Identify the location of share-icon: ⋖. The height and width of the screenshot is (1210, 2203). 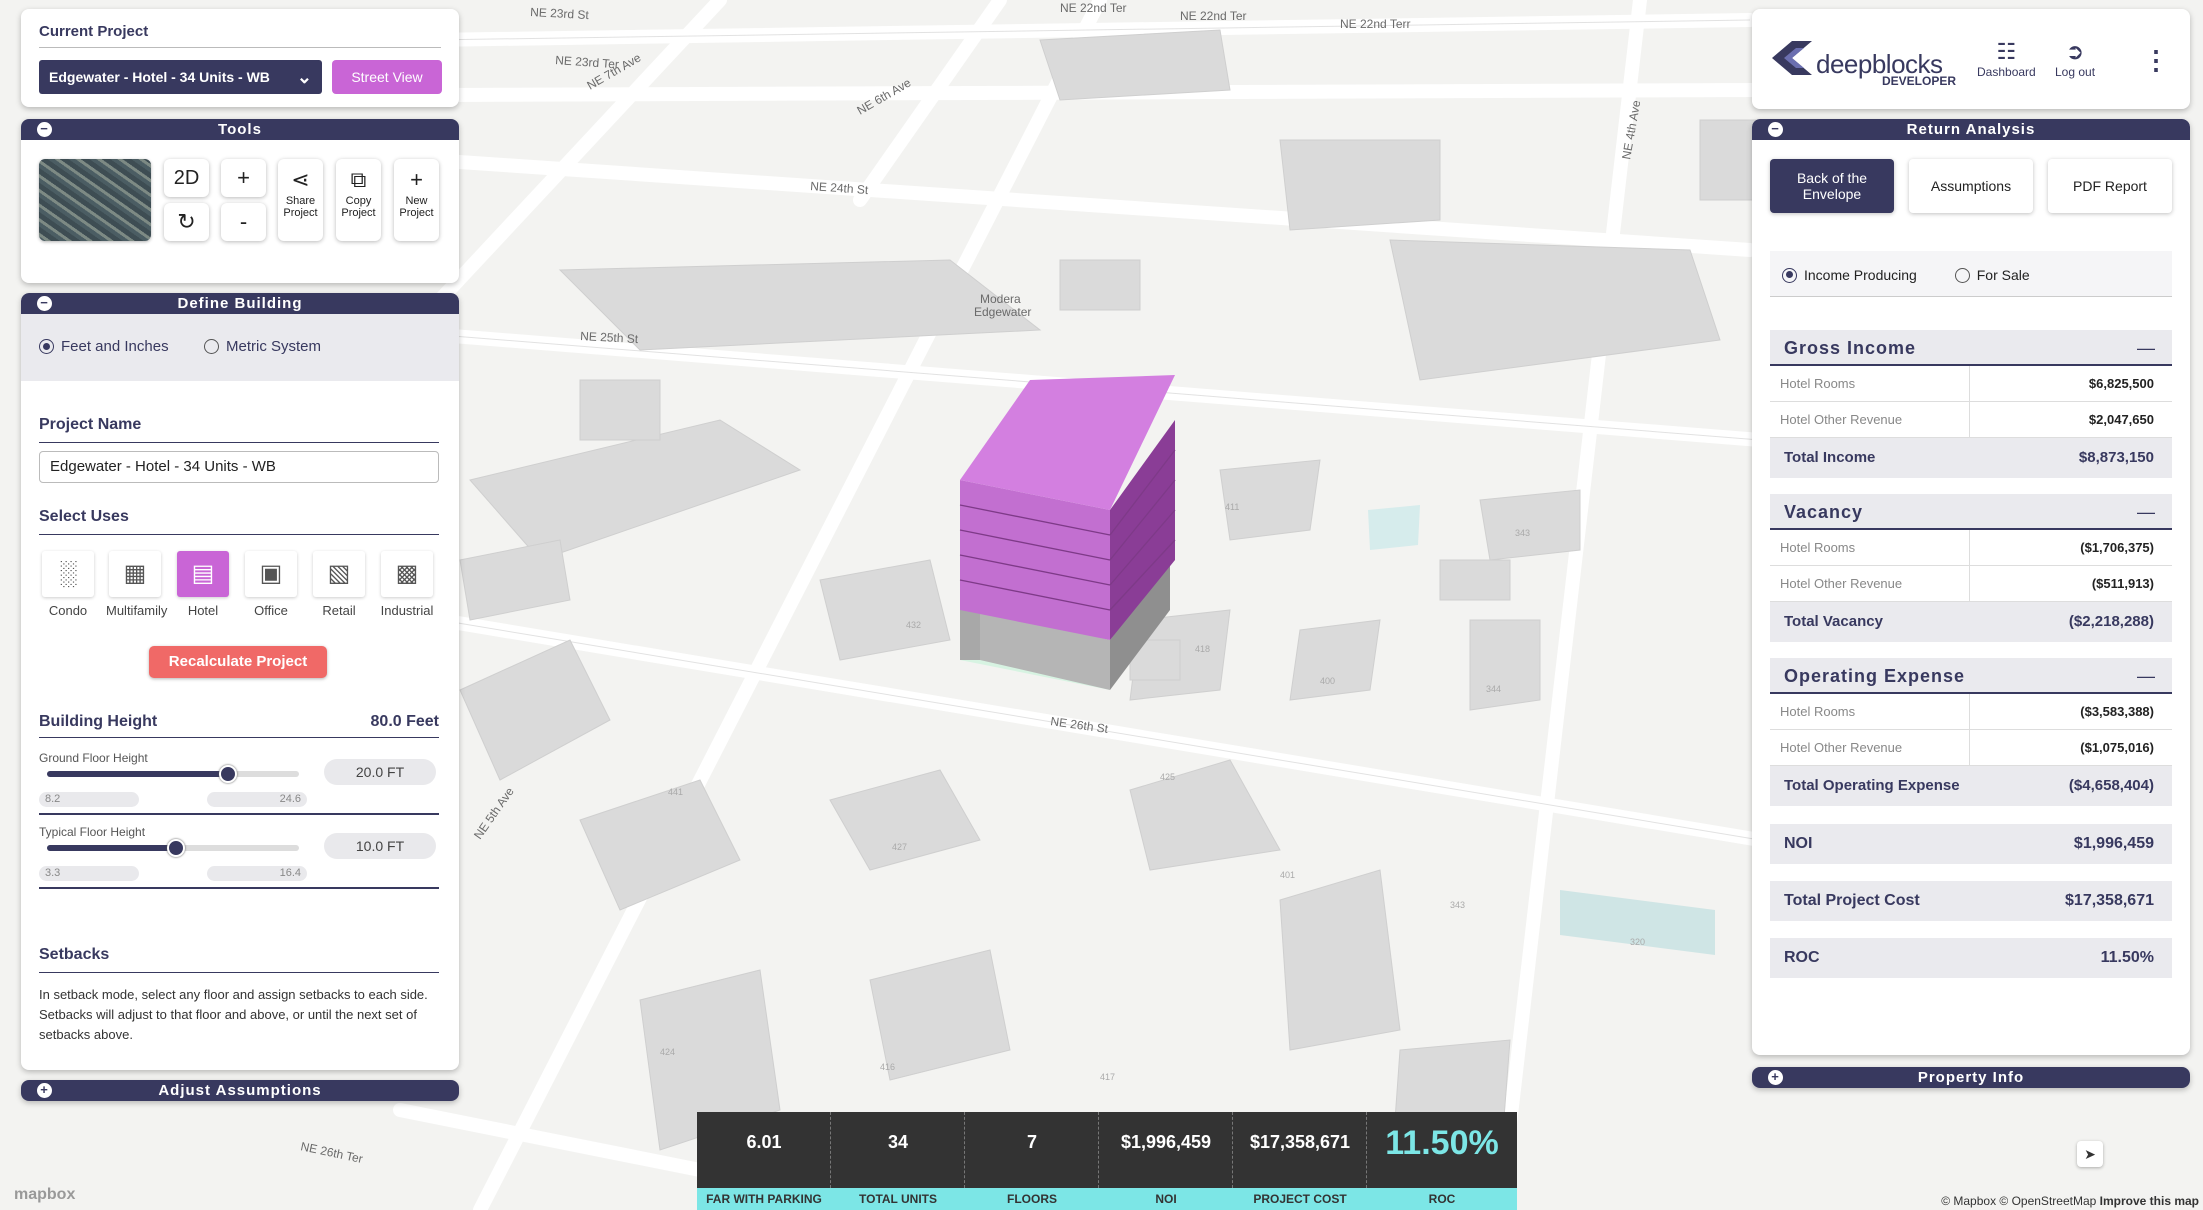
(300, 179).